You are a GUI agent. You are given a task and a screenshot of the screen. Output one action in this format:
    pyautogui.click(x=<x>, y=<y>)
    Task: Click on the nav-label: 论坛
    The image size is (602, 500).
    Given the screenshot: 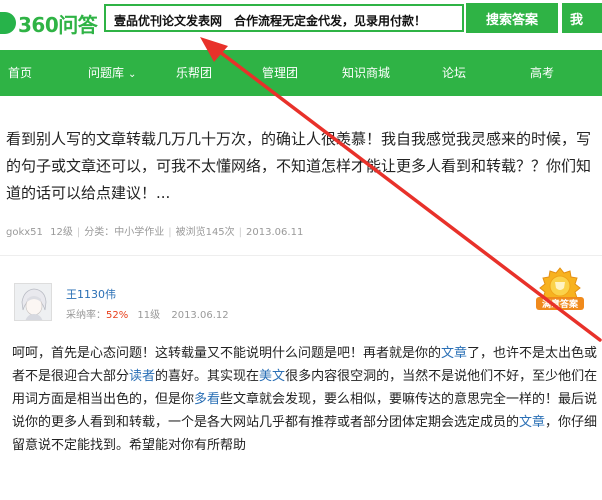 What is the action you would take?
    pyautogui.click(x=454, y=73)
    